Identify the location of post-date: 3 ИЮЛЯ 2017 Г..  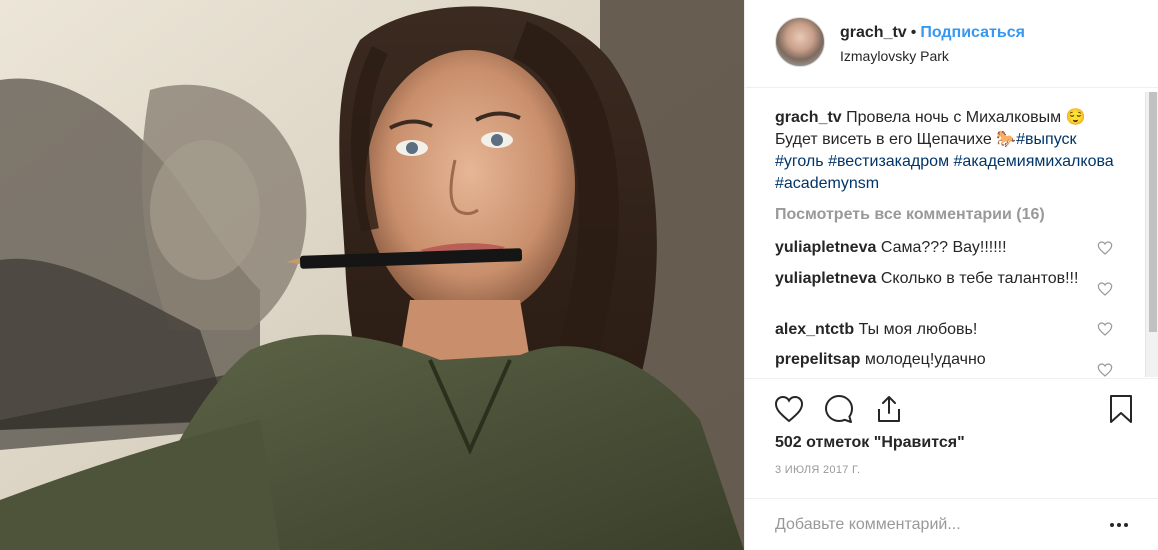
(818, 470).